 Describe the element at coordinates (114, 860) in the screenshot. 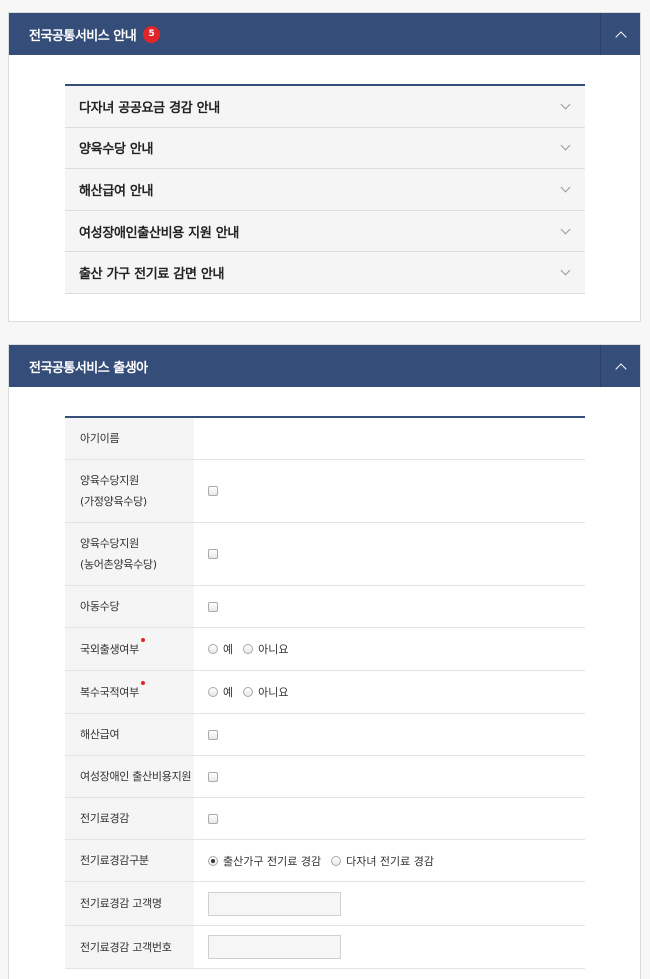

I see `field-label-text: 전기료경감구분` at that location.